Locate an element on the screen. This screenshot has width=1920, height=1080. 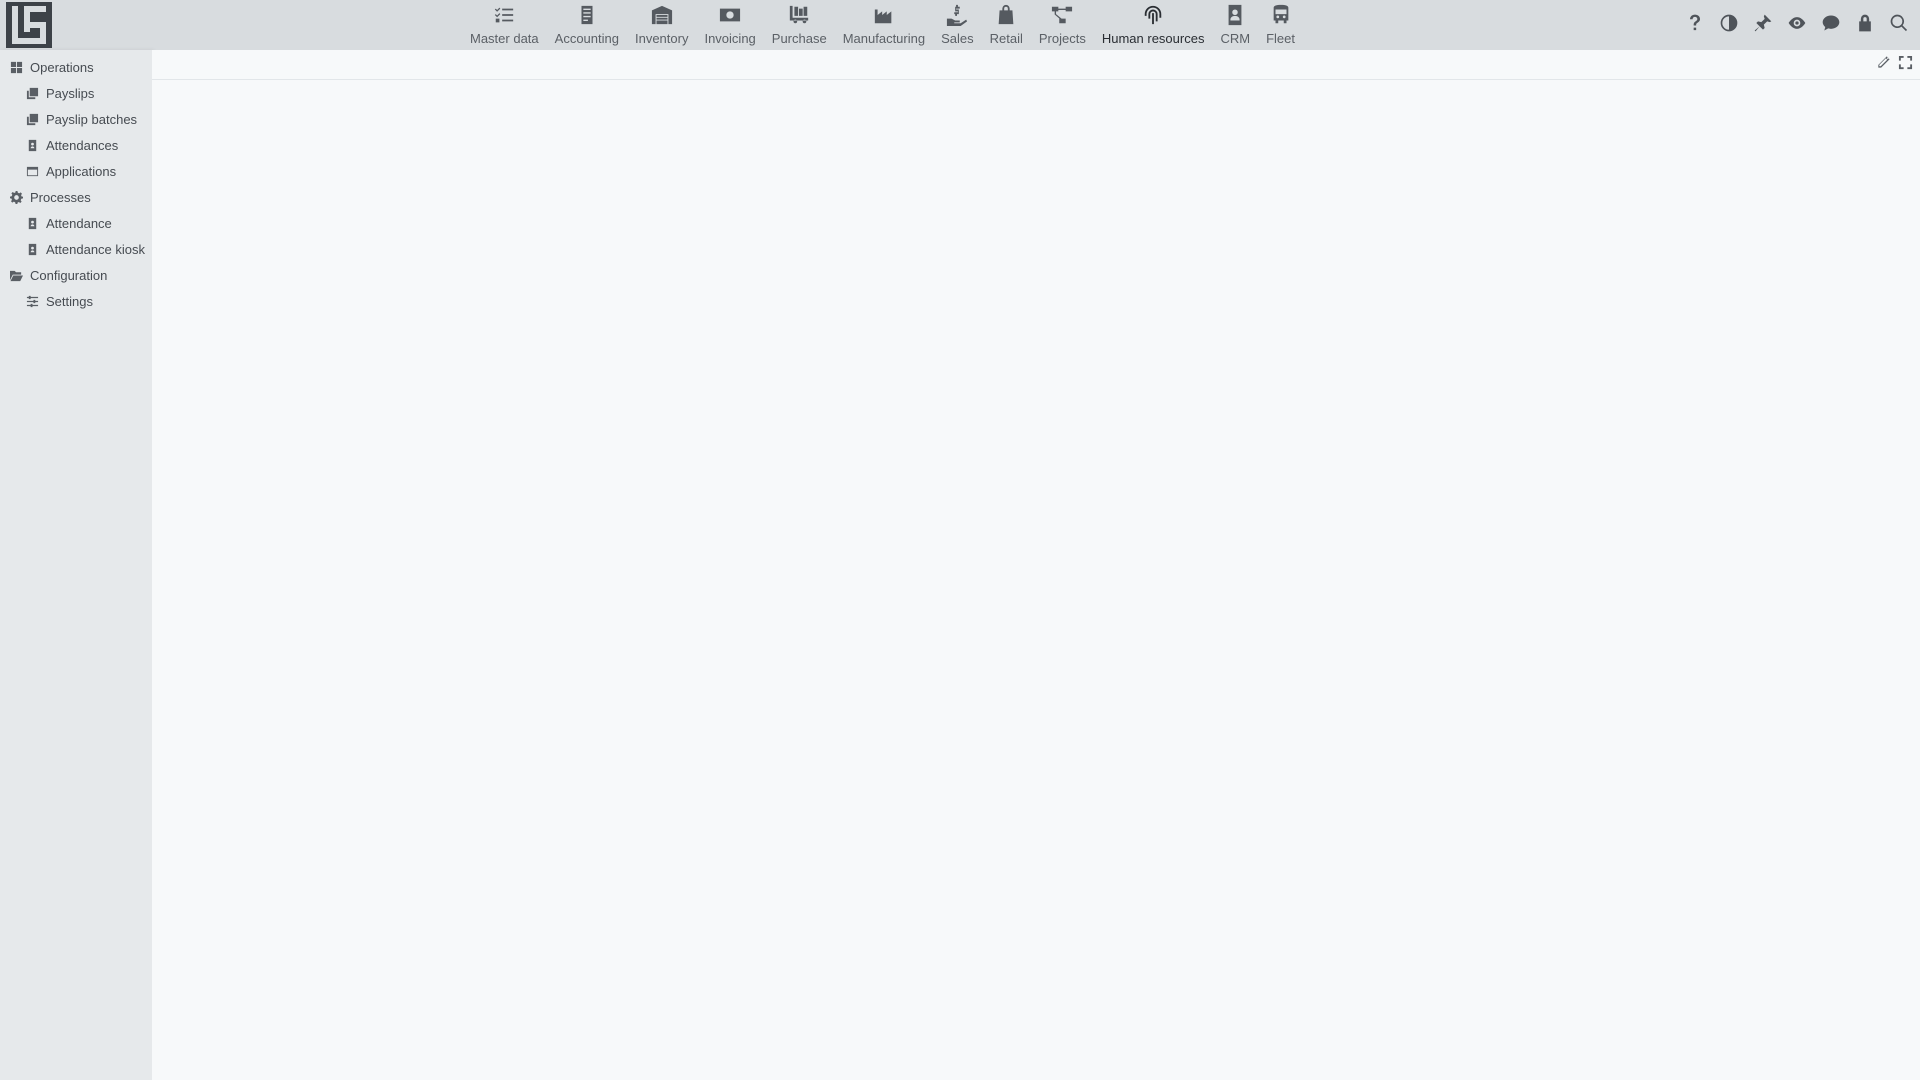
watch-button is located at coordinates (1797, 25).